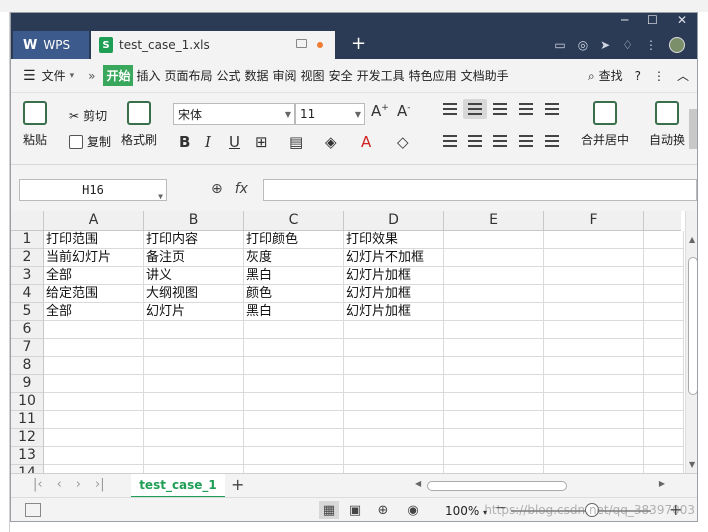 Image resolution: width=708 pixels, height=532 pixels. Describe the element at coordinates (394, 221) in the screenshot. I see `column-header: D` at that location.